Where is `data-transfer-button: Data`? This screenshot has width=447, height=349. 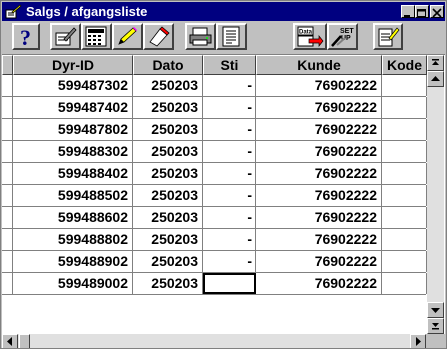 data-transfer-button: Data is located at coordinates (310, 36).